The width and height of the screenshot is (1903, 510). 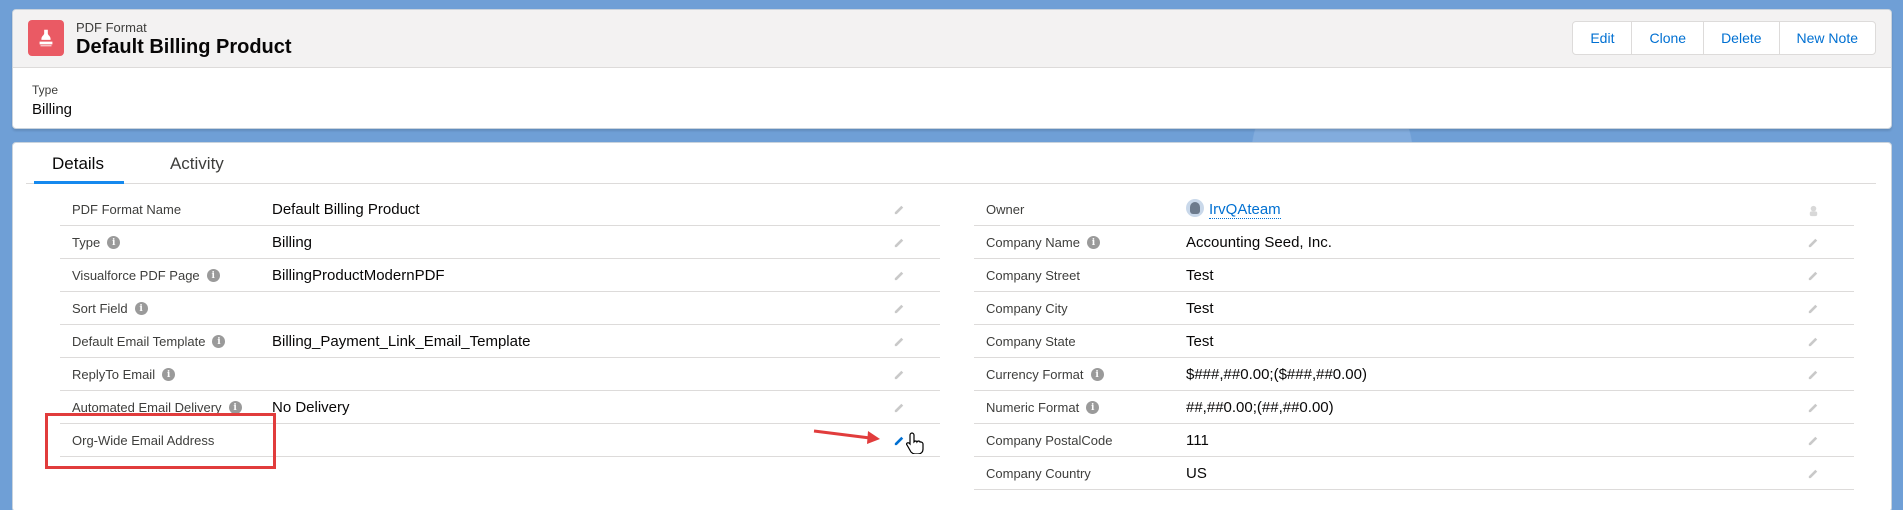 What do you see at coordinates (1005, 209) in the screenshot?
I see `field-label: Owner` at bounding box center [1005, 209].